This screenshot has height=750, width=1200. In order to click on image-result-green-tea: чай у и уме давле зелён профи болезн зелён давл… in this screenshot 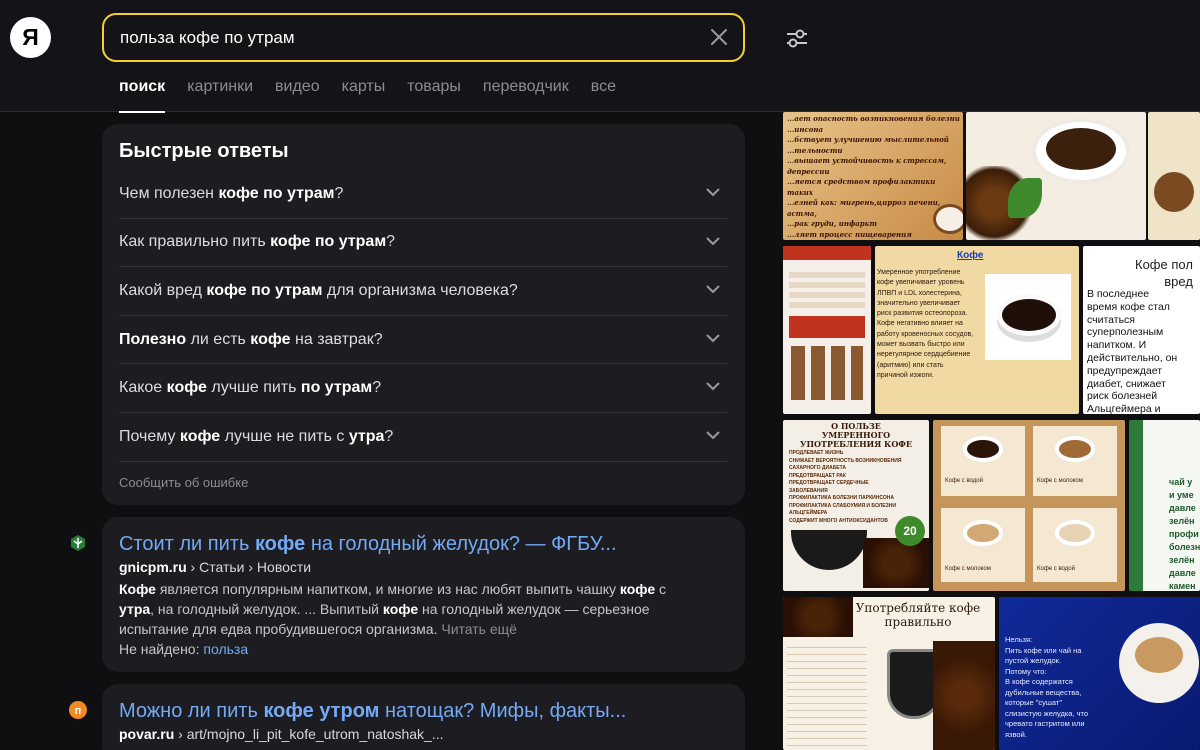, I will do `click(1164, 505)`.